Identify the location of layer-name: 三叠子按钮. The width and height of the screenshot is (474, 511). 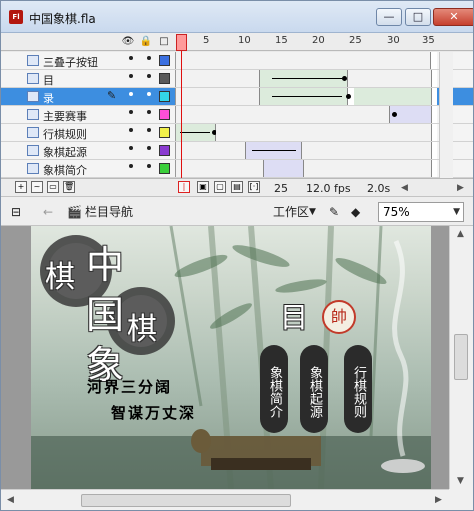
(70, 62).